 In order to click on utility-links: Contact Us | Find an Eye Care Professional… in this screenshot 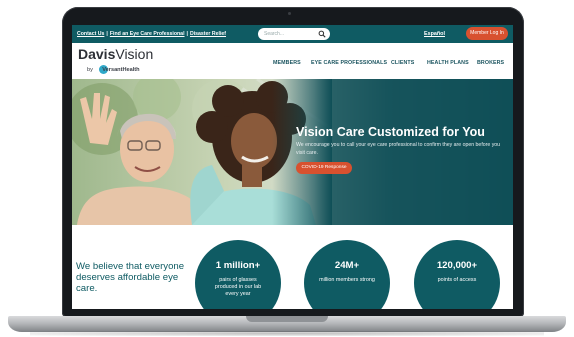, I will do `click(152, 34)`.